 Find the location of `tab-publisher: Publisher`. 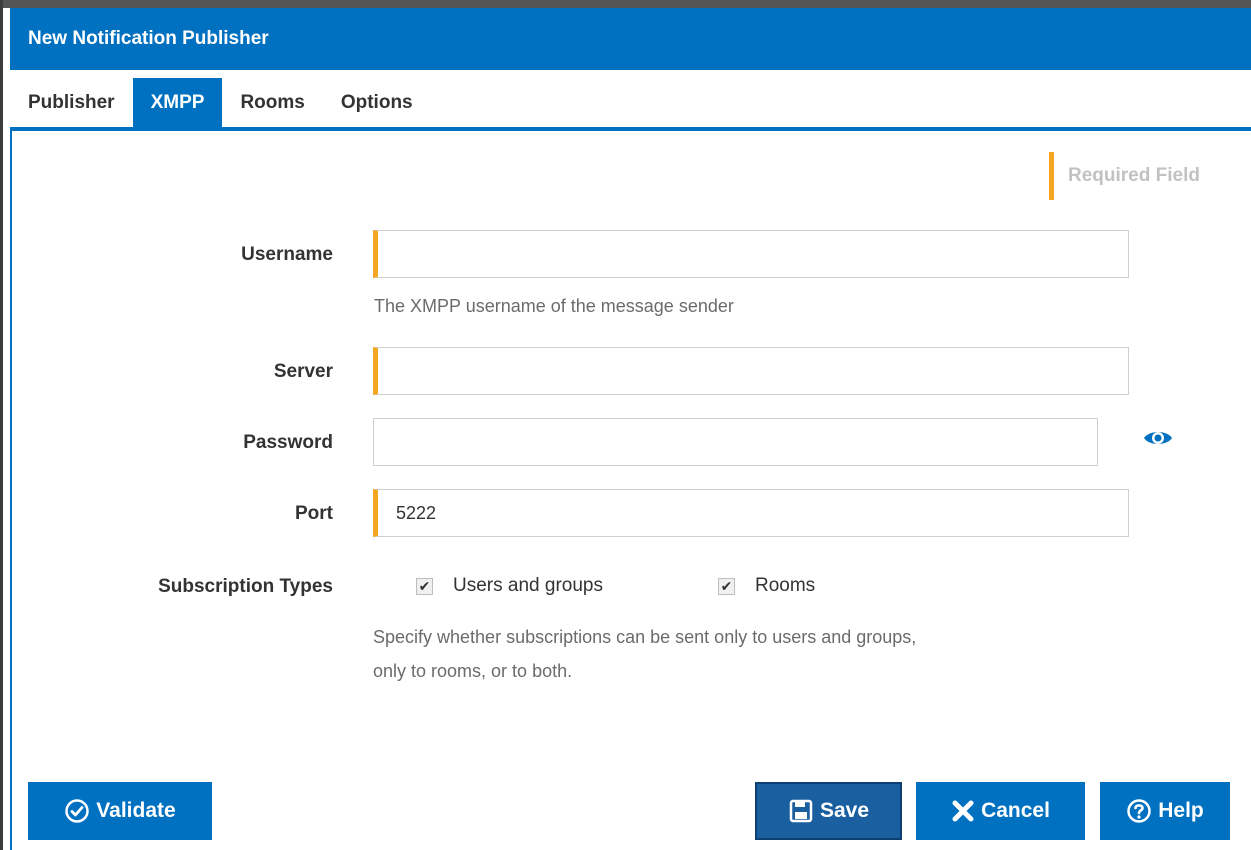

tab-publisher: Publisher is located at coordinates (71, 102).